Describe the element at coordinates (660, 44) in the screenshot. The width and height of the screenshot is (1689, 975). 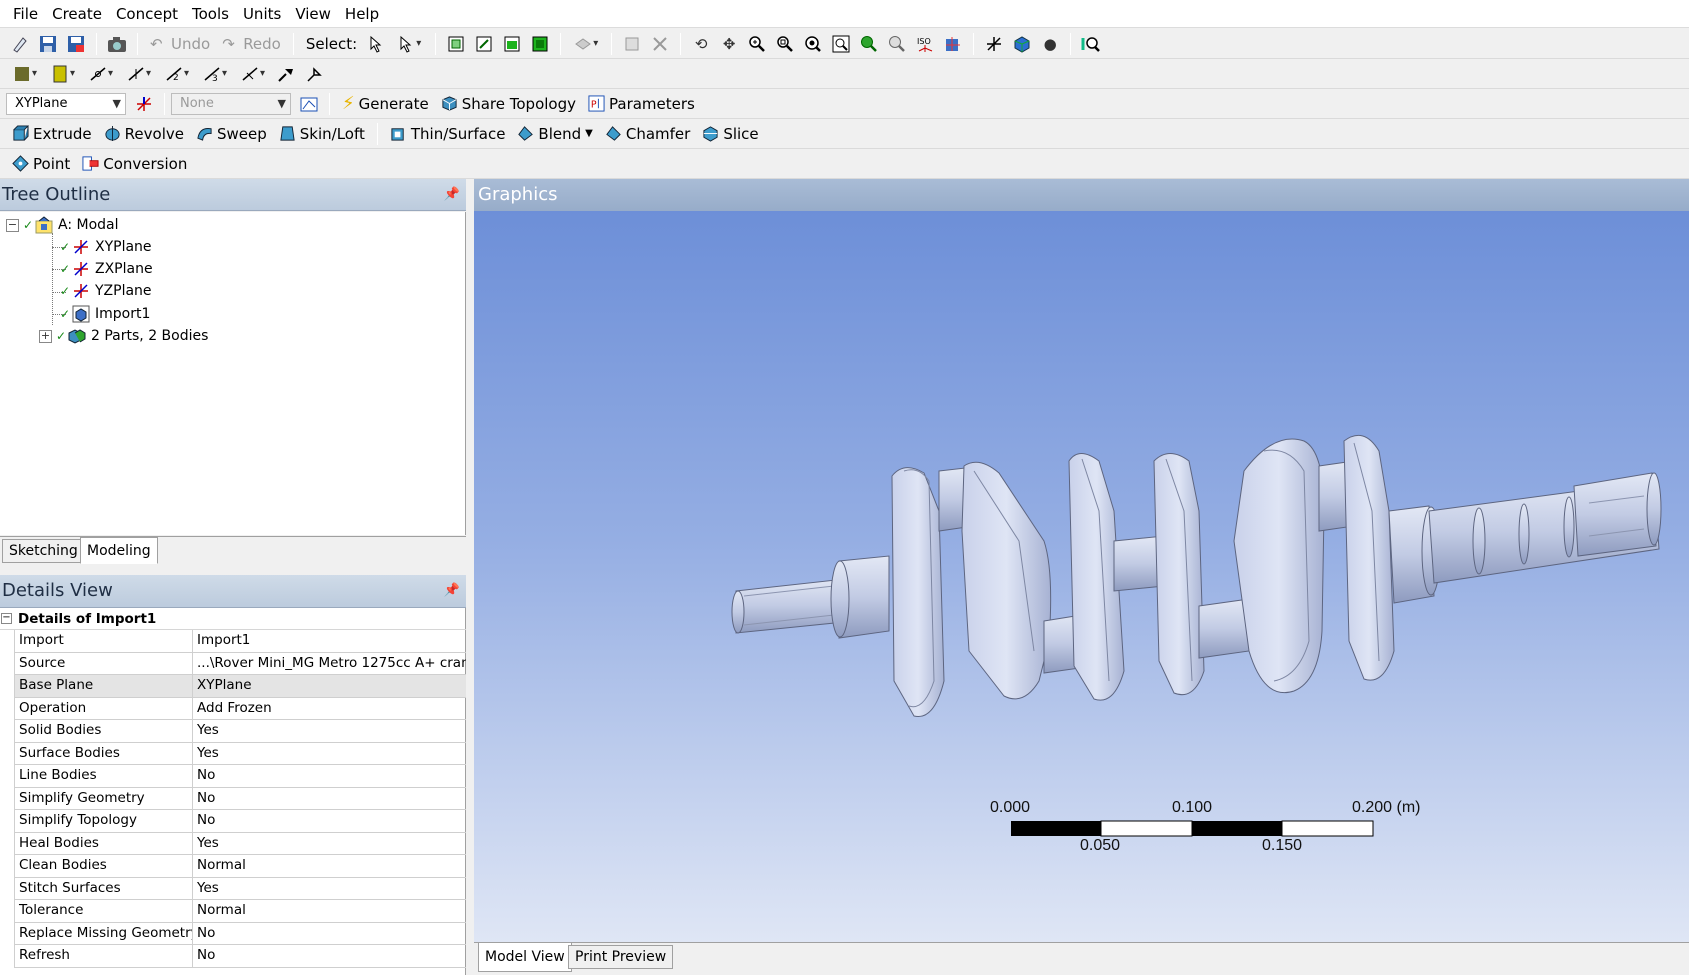
I see `box-select-2-icon` at that location.